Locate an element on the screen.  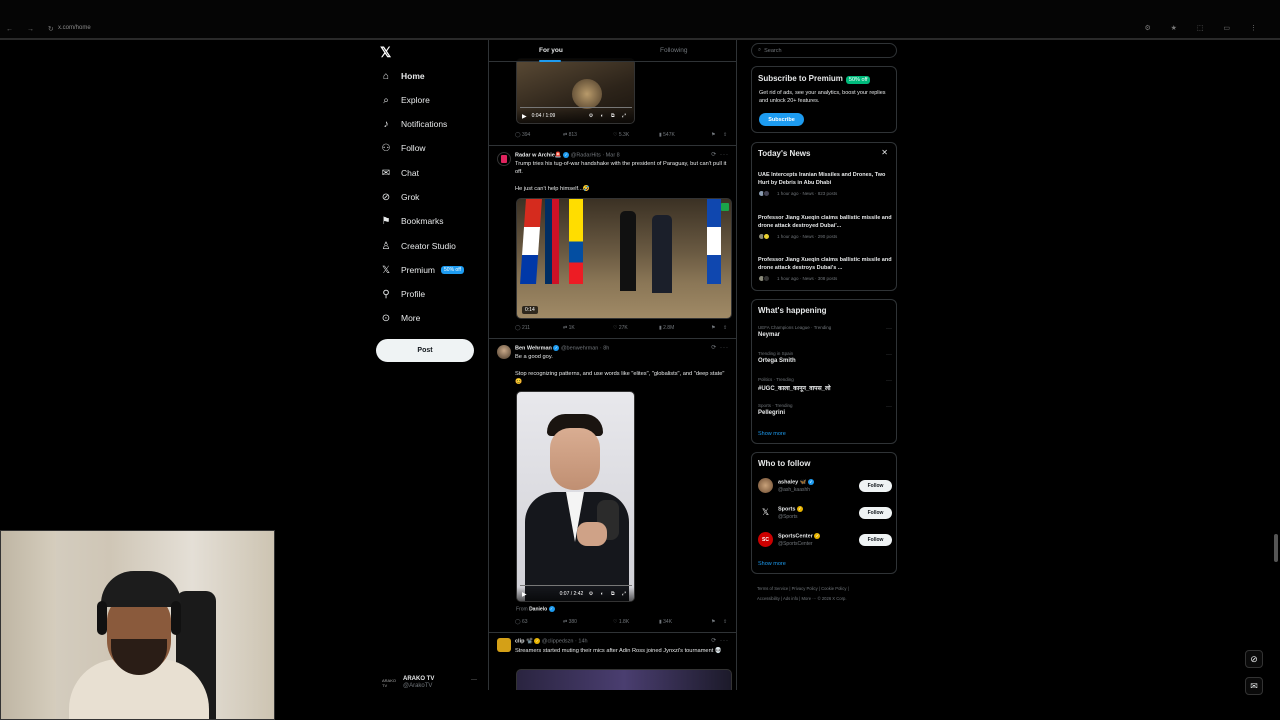
author-name: clip 📽️ is located at coordinates (524, 641).